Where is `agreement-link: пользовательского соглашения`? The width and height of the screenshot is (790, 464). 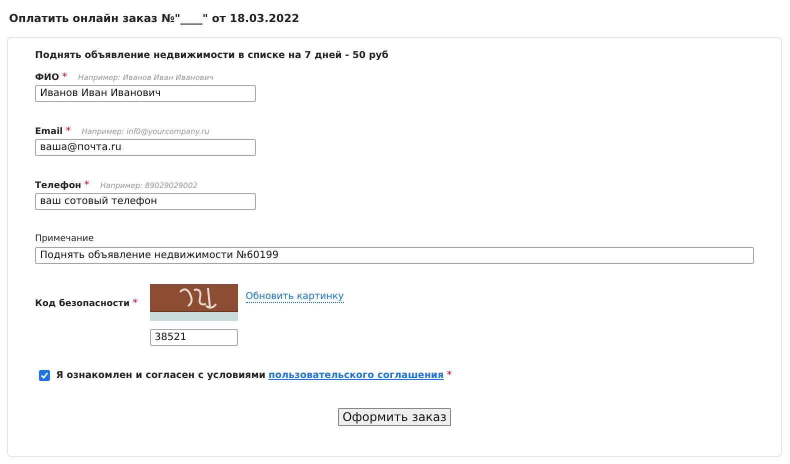
agreement-link: пользовательского соглашения is located at coordinates (356, 375).